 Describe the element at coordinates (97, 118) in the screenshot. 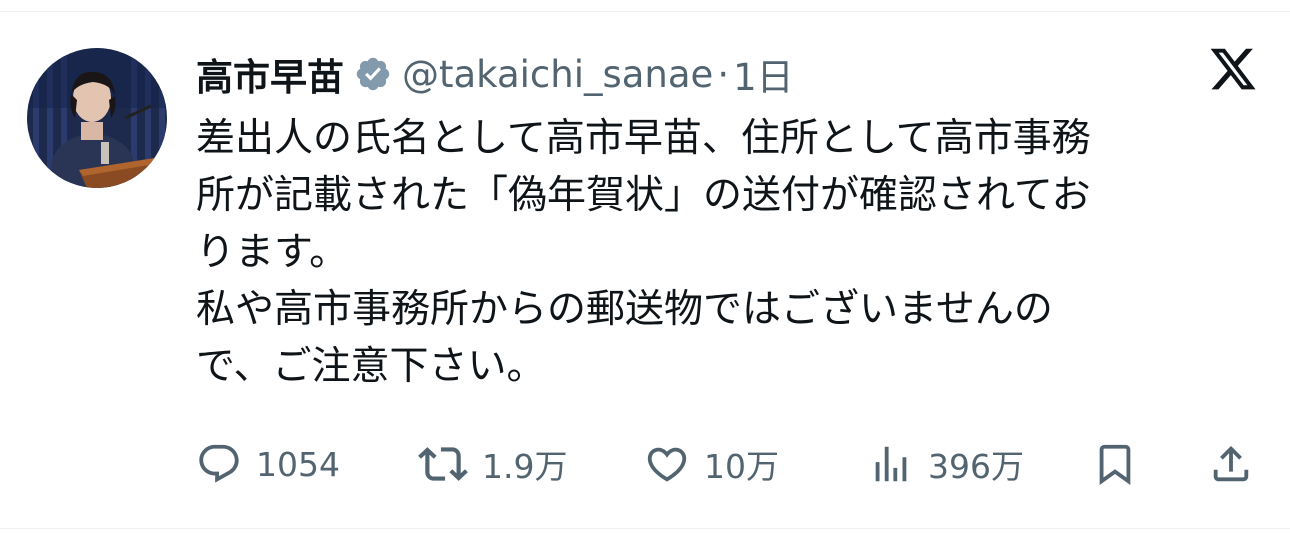

I see `avatar` at that location.